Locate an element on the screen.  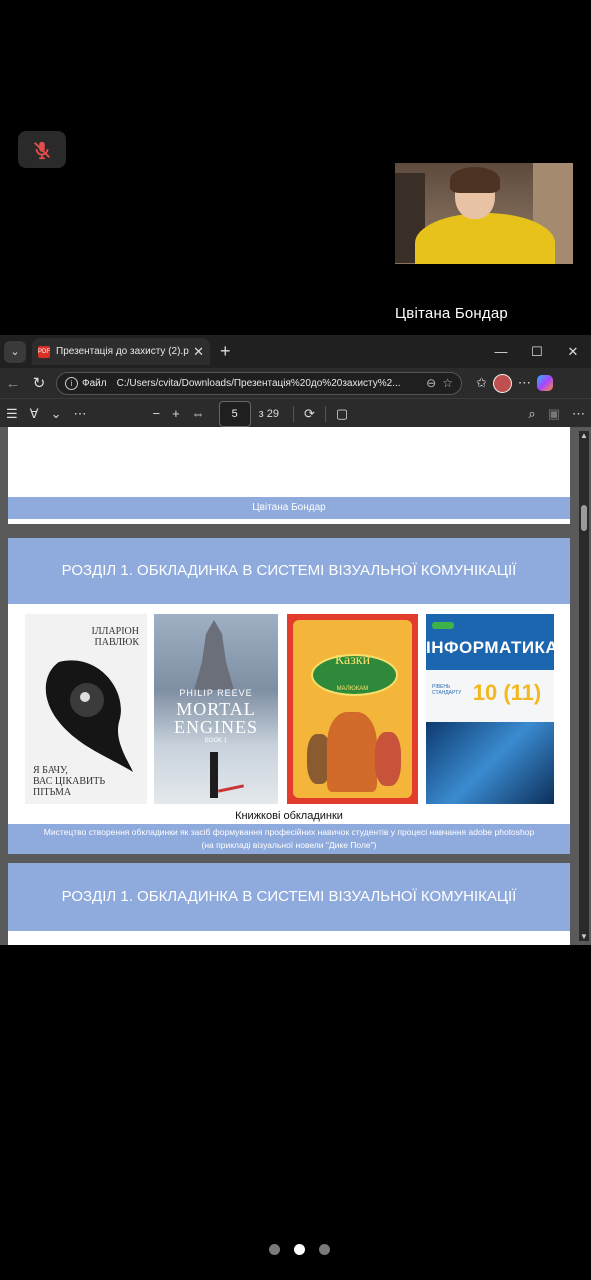
close-window-icon: ✕ is located at coordinates (573, 352).